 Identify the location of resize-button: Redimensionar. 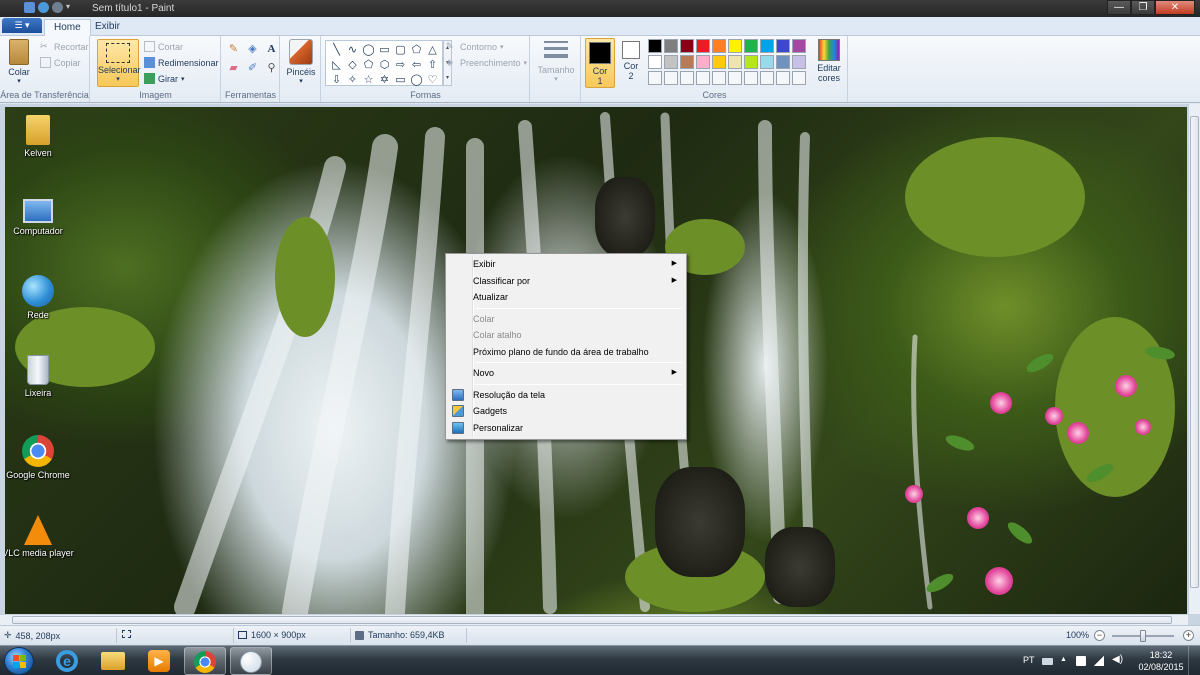
(181, 62).